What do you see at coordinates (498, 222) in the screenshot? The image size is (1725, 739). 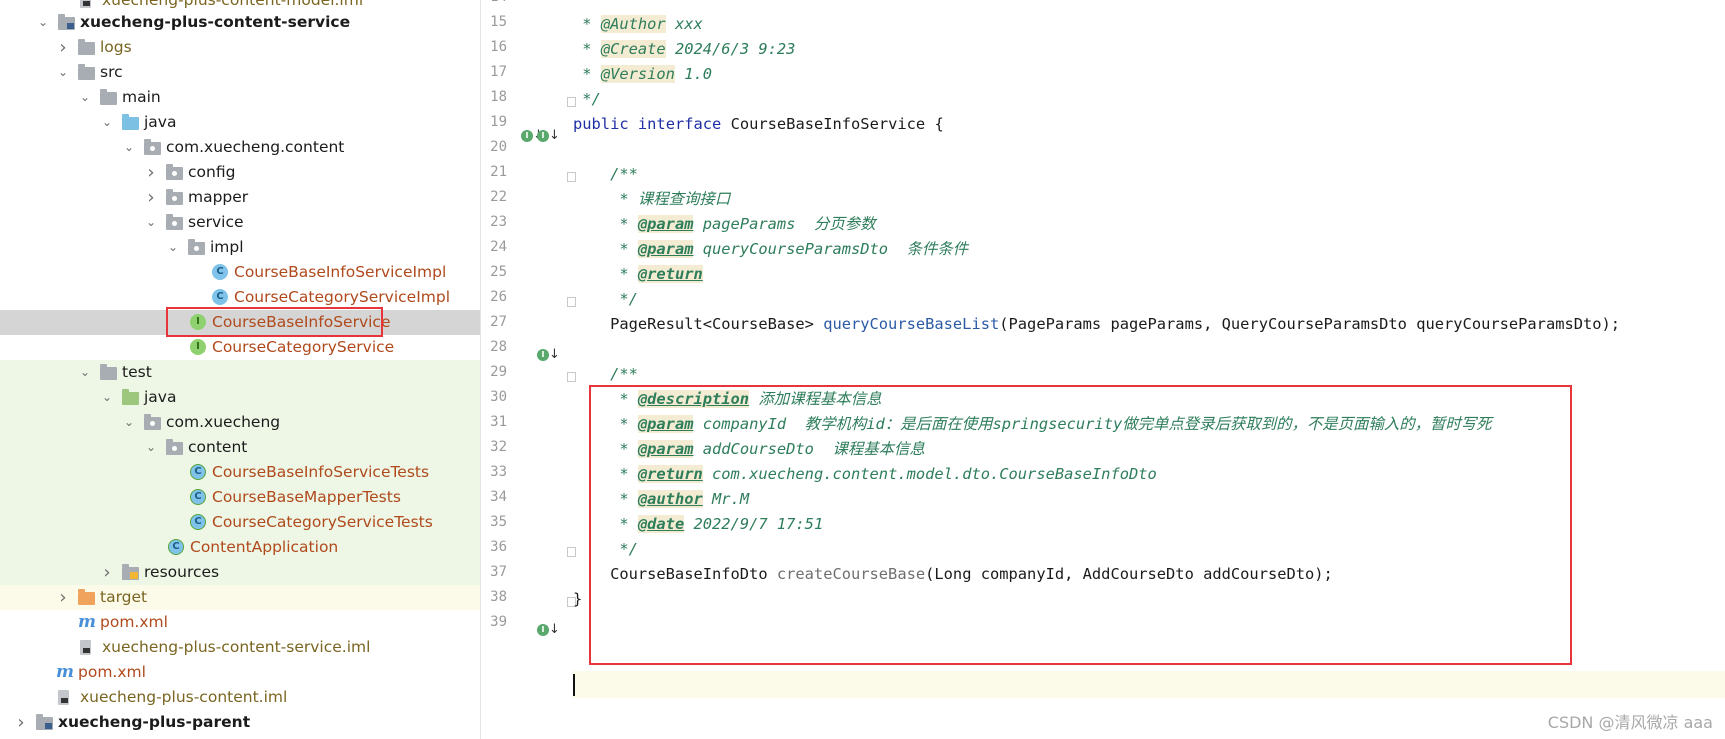 I see `line-number: 23` at bounding box center [498, 222].